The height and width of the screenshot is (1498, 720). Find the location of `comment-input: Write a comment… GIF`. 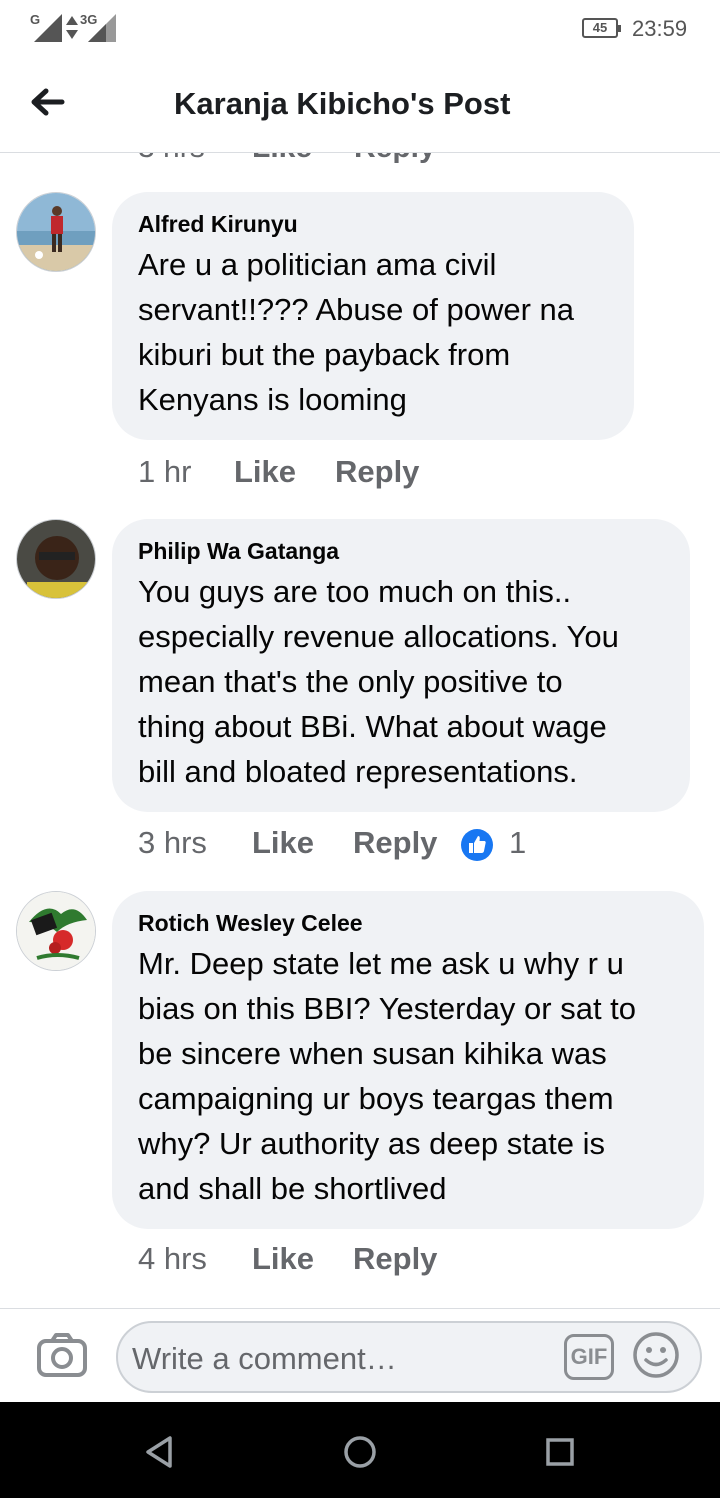

comment-input: Write a comment… GIF is located at coordinates (409, 1357).